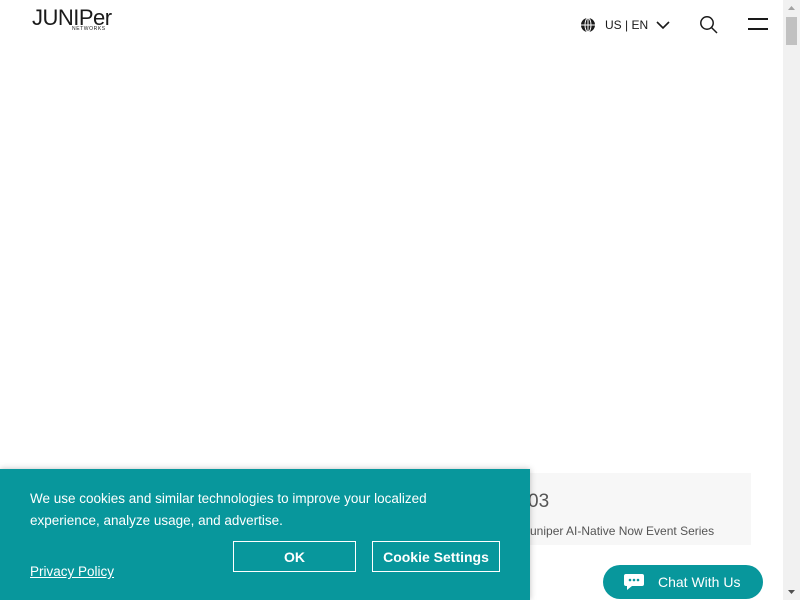 Image resolution: width=800 pixels, height=600 pixels. What do you see at coordinates (791, 591) in the screenshot?
I see `scroll-down-arrow-icon` at bounding box center [791, 591].